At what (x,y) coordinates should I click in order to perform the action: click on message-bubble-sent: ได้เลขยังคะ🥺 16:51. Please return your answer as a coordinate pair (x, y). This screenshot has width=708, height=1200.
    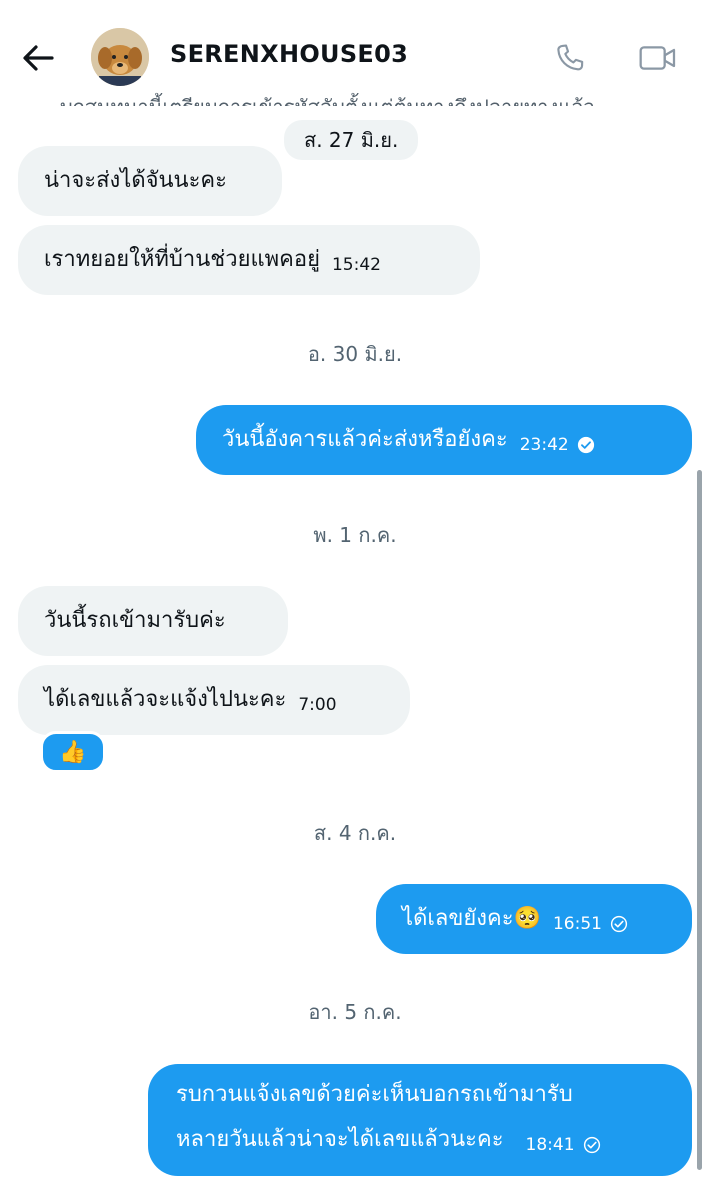
    Looking at the image, I should click on (534, 919).